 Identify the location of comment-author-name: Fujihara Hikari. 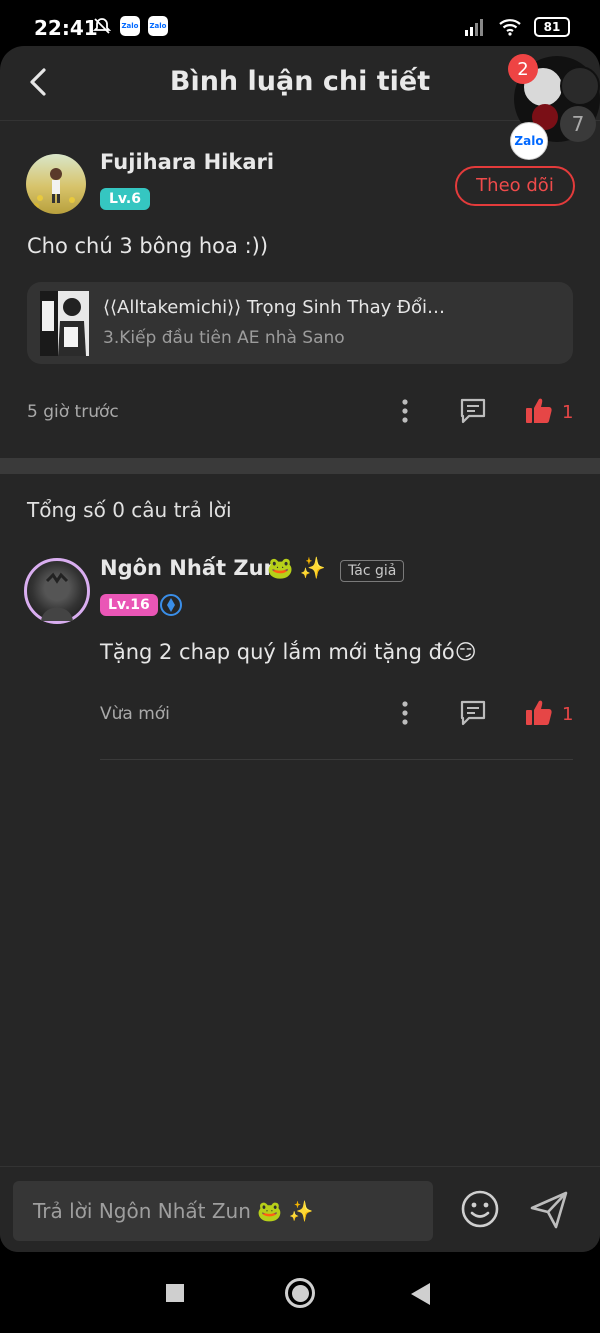
(187, 162).